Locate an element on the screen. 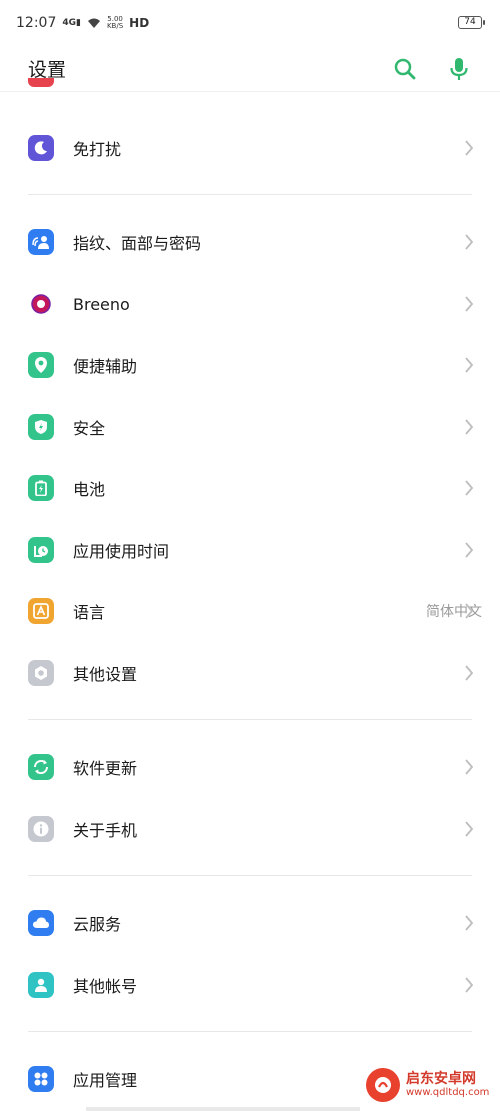 The image size is (500, 1111). update-icon is located at coordinates (41, 767).